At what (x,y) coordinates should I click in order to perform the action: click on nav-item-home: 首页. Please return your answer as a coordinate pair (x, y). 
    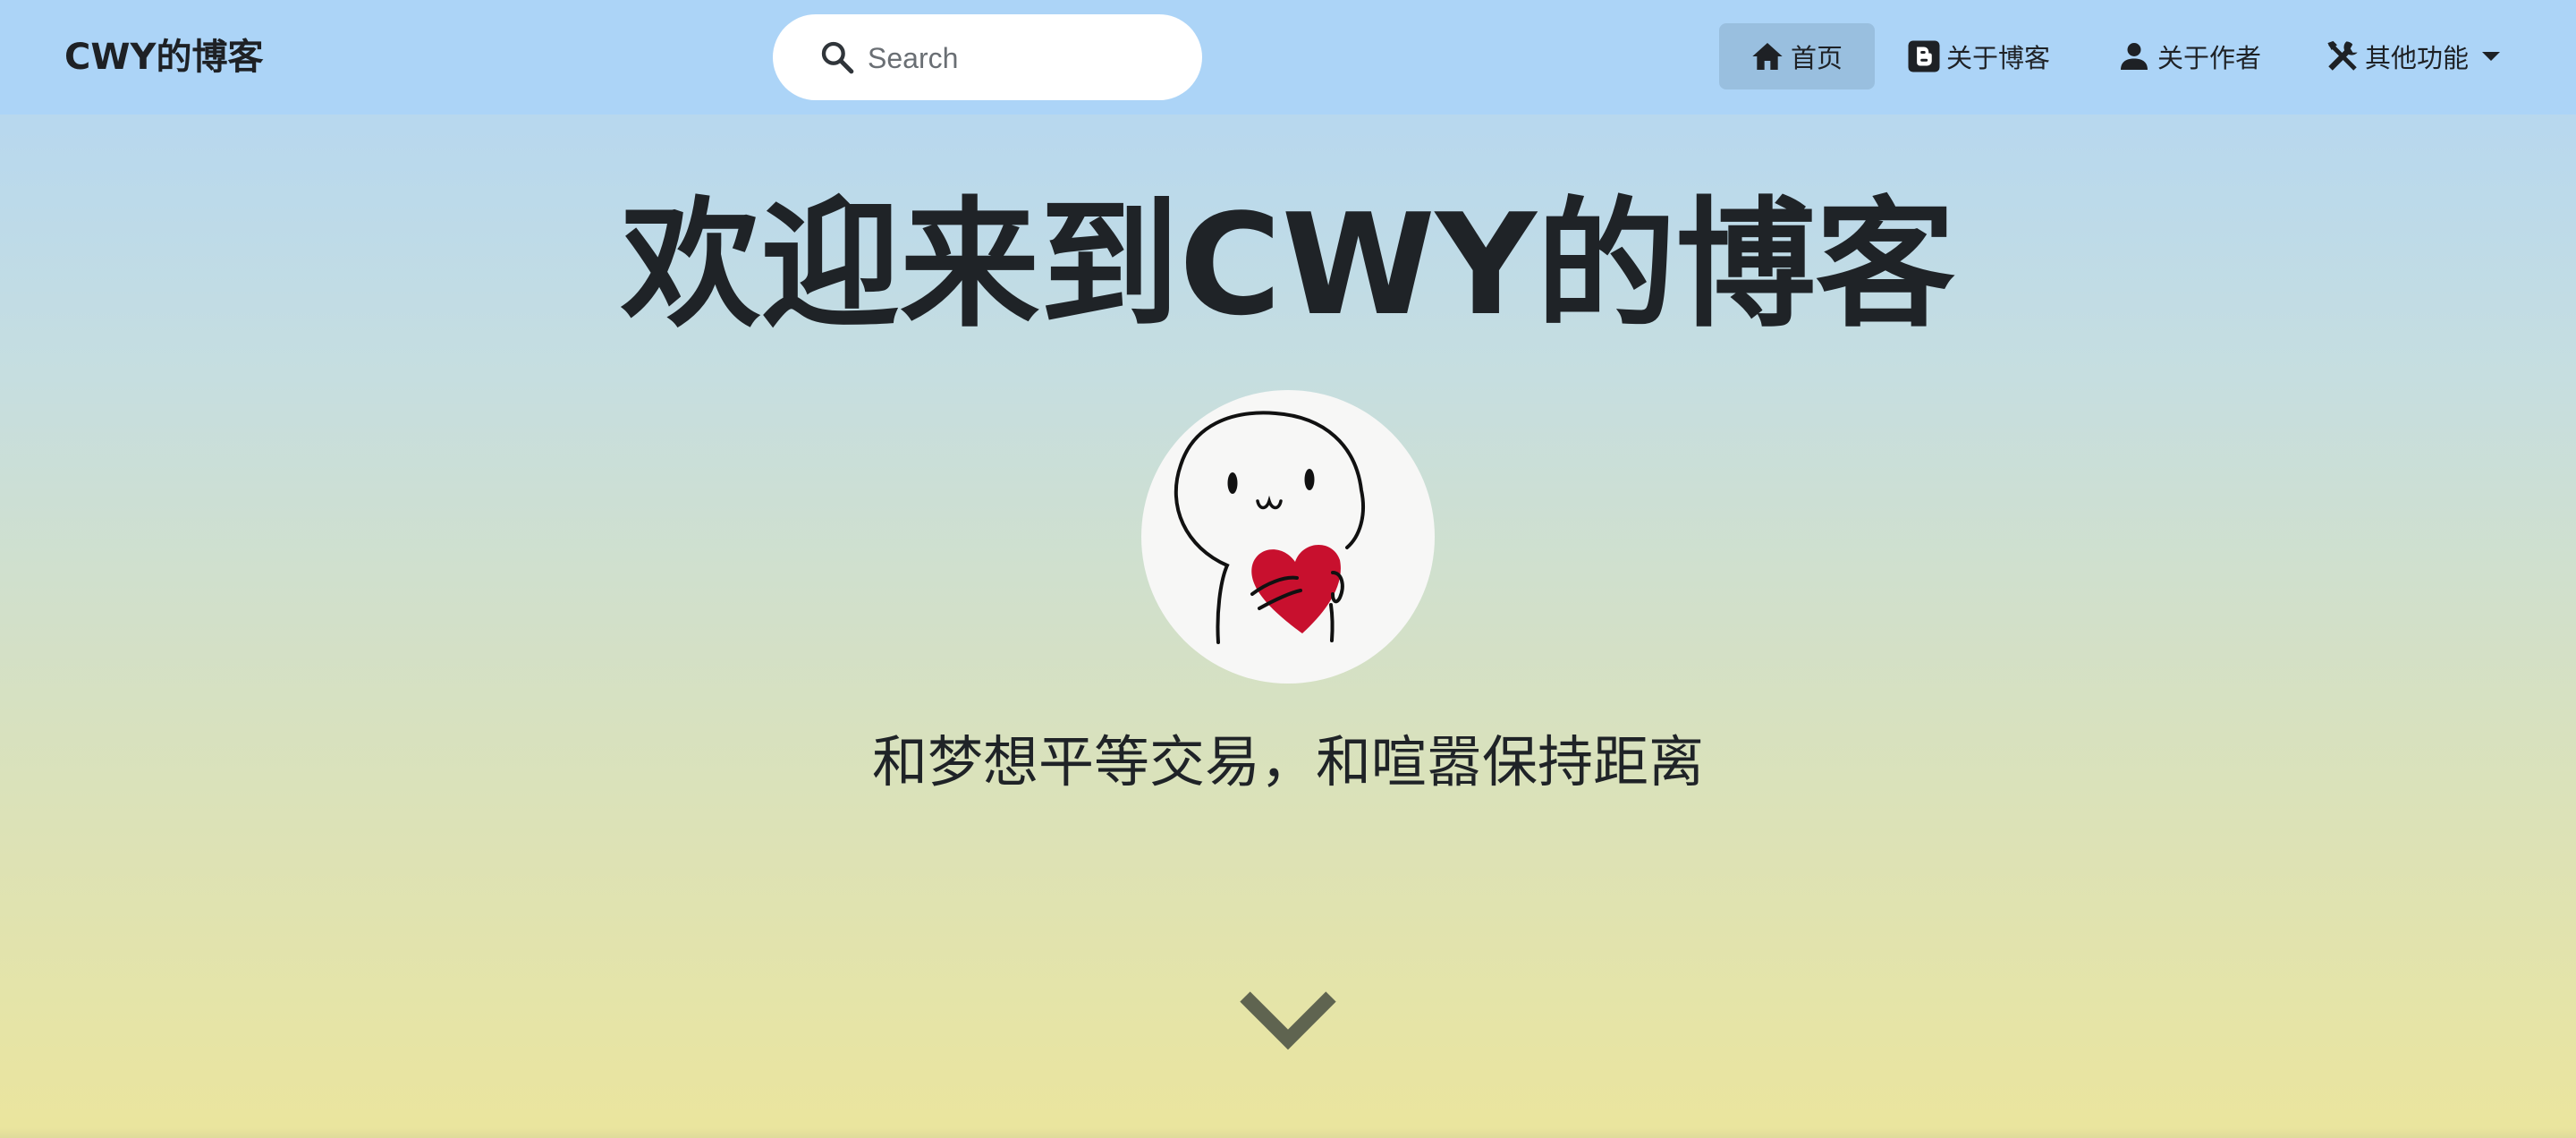
    Looking at the image, I should click on (1797, 56).